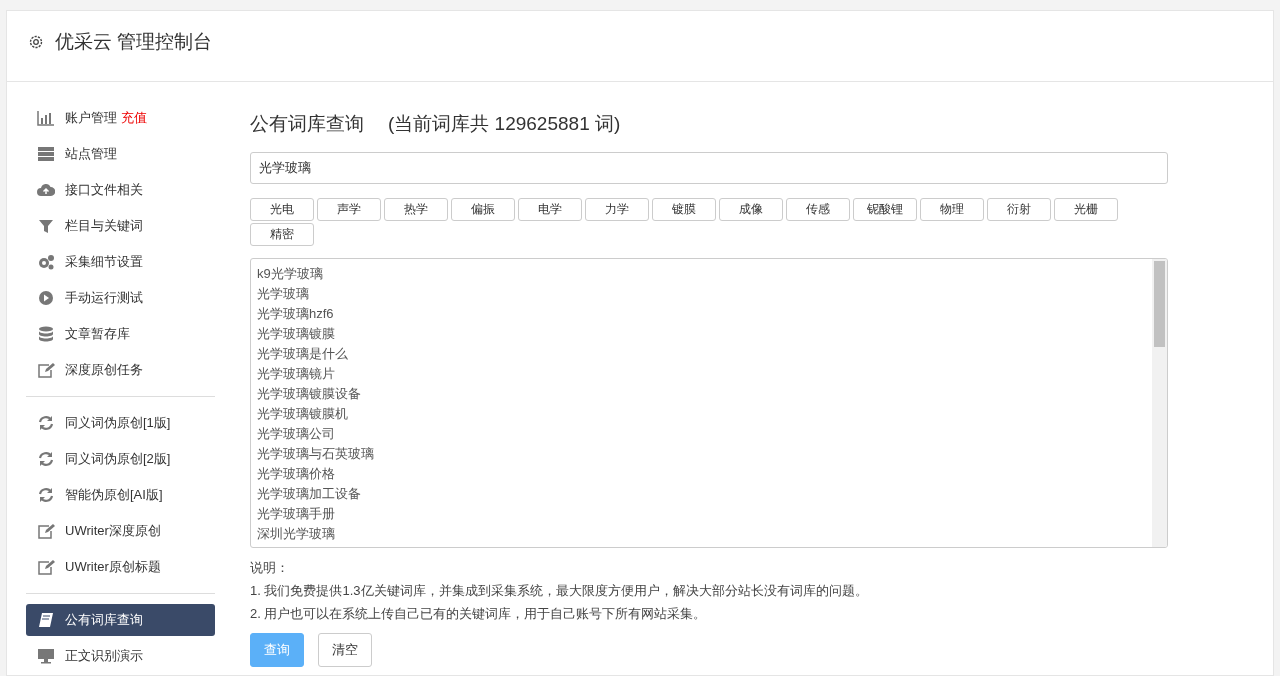 The width and height of the screenshot is (1280, 676). What do you see at coordinates (684, 209) in the screenshot?
I see `category-button: 镀膜` at bounding box center [684, 209].